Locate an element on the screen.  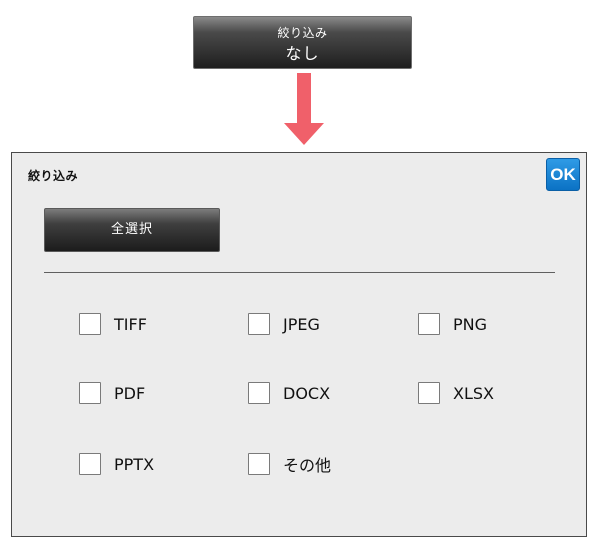
checkbox-pdf is located at coordinates (90, 393).